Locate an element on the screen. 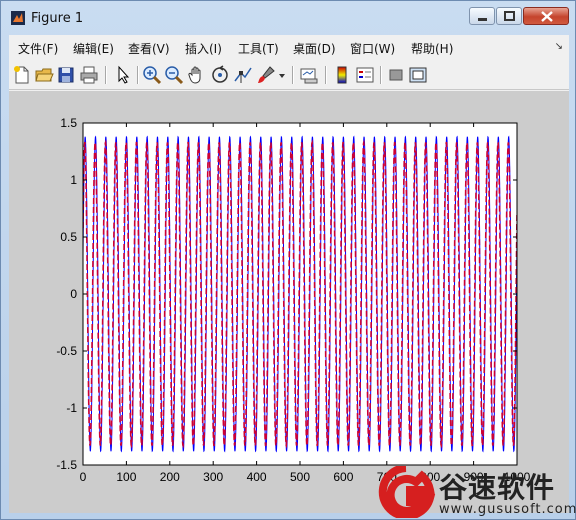  save-icon is located at coordinates (66, 75).